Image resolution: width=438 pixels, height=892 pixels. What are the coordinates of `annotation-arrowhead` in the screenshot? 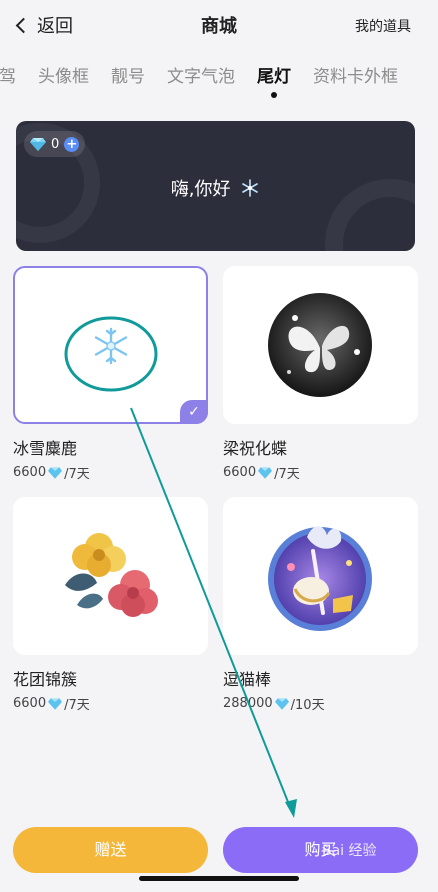 It's located at (291, 808).